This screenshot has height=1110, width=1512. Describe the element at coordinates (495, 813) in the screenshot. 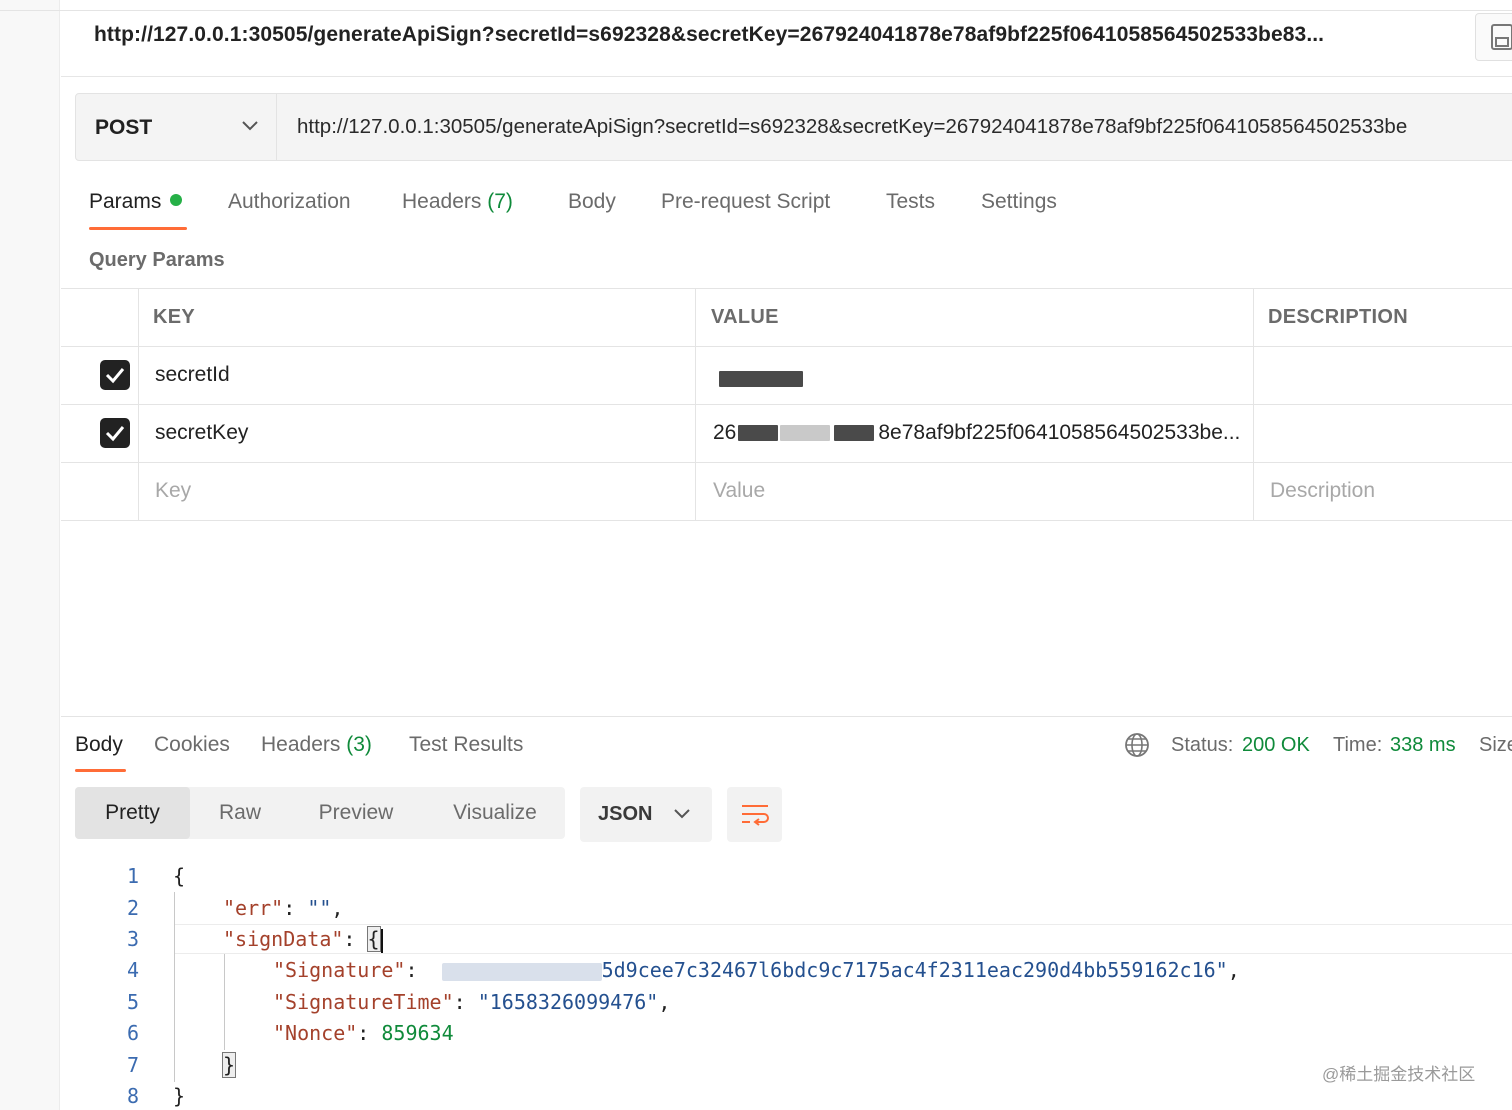

I see `view-visualize-button: Visualize` at that location.